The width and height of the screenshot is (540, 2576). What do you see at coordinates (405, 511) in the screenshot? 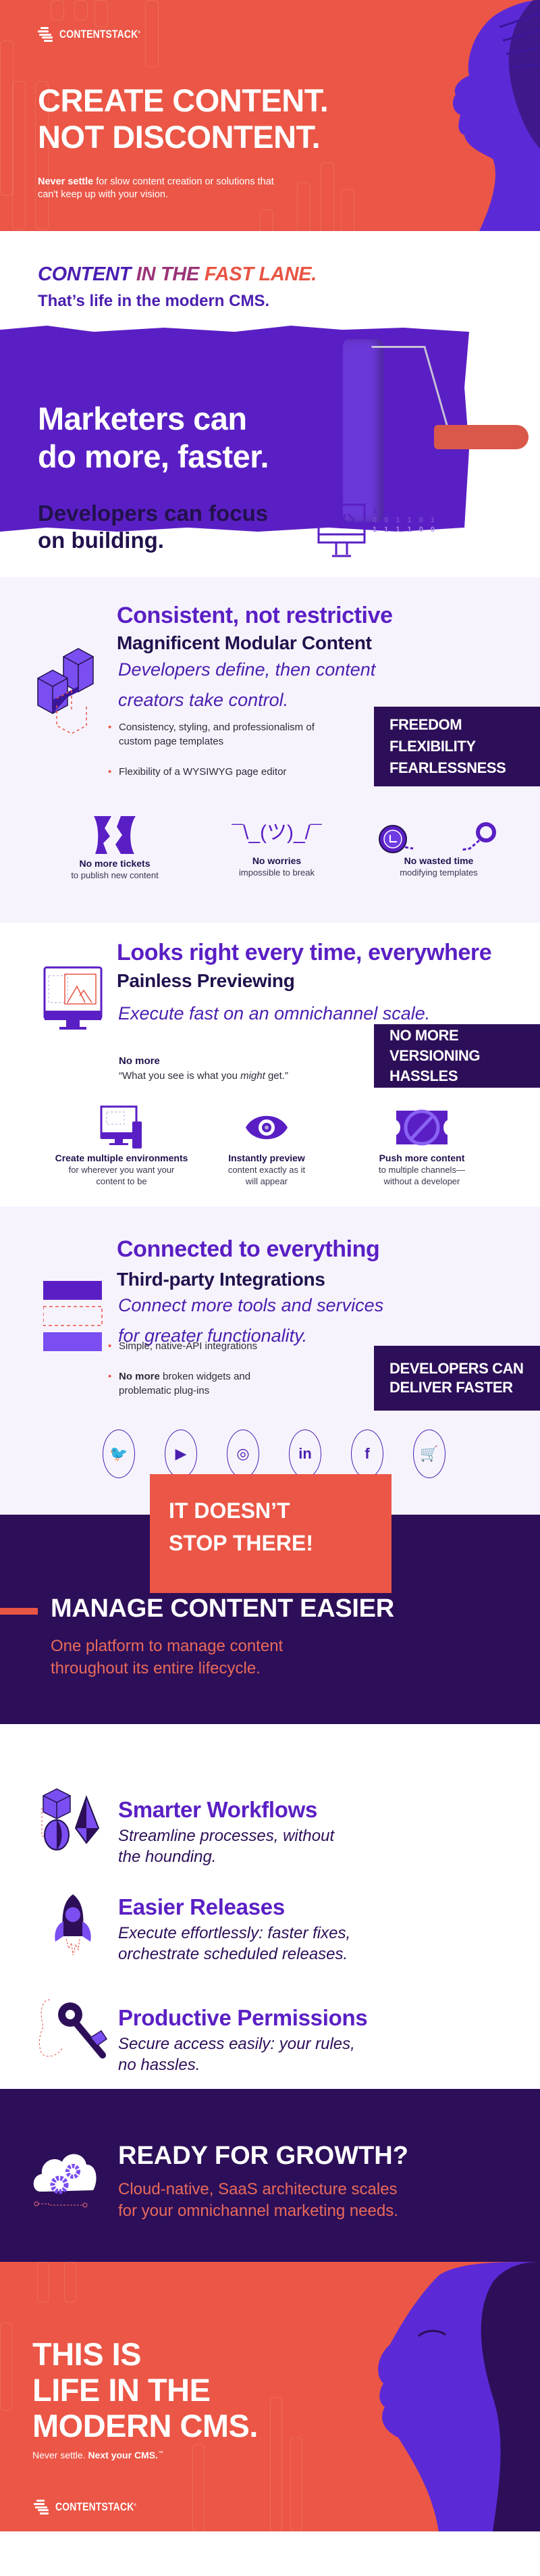
I see `binary-row: 1 0 1 0 1 0` at bounding box center [405, 511].